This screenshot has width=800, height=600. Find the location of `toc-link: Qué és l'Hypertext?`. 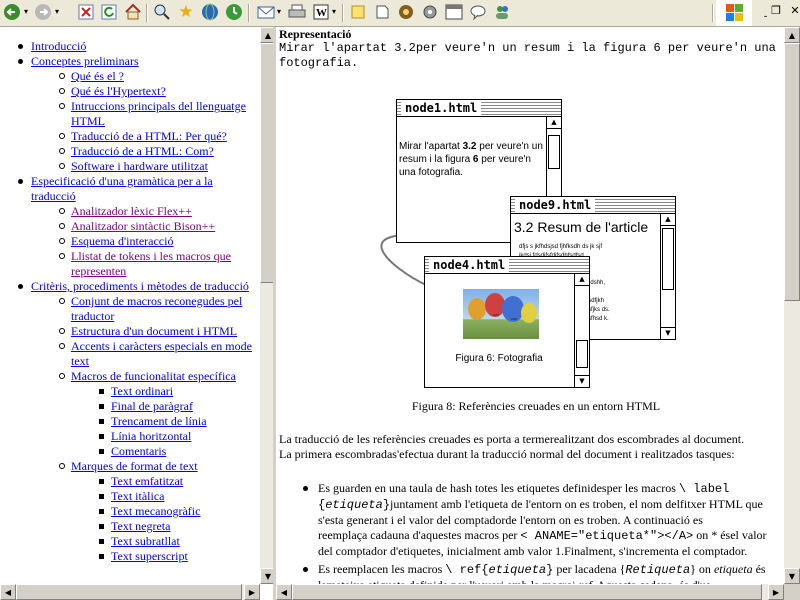

toc-link: Qué és l'Hypertext? is located at coordinates (118, 91).